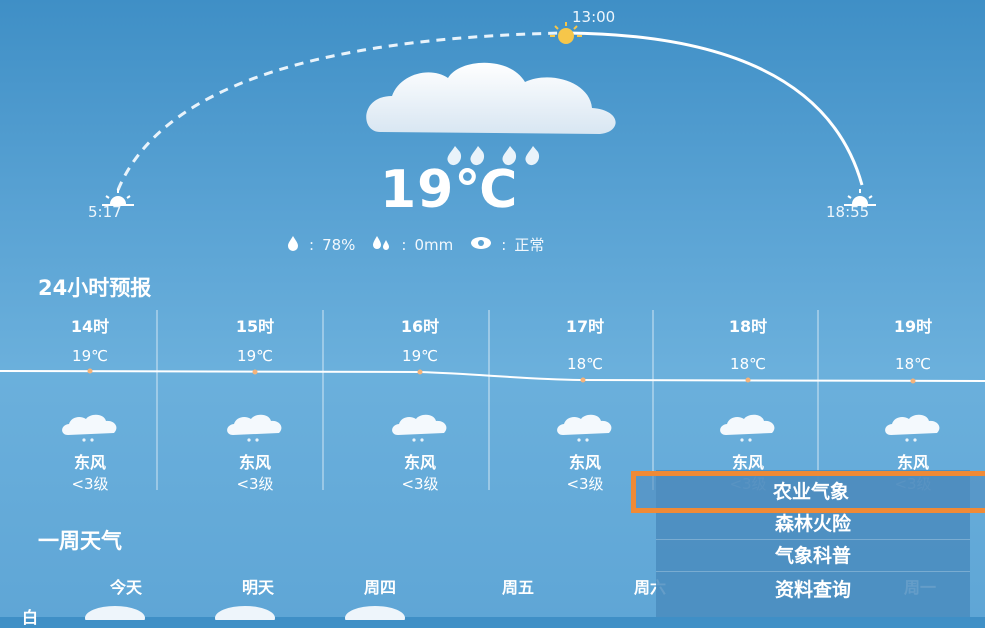 This screenshot has width=985, height=628. I want to click on menu-item-data-query: 资料查询, so click(813, 590).